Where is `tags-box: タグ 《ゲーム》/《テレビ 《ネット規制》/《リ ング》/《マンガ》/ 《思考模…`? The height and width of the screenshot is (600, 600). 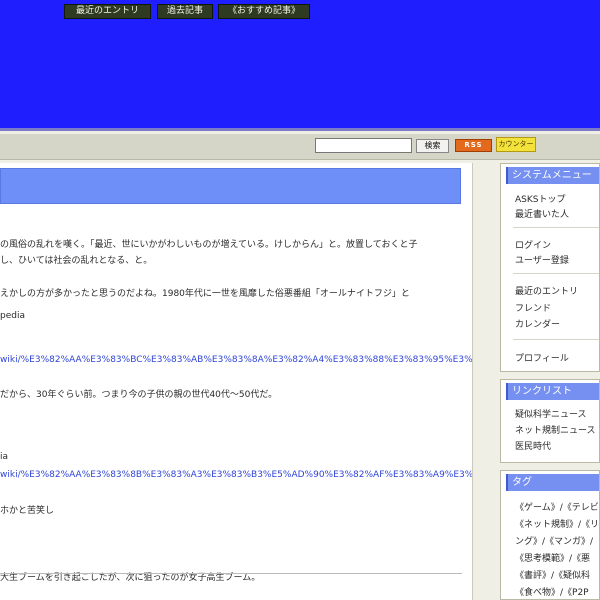 tags-box: タグ 《ゲーム》/《テレビ 《ネット規制》/《リ ング》/《マンガ》/ 《思考模… is located at coordinates (550, 535).